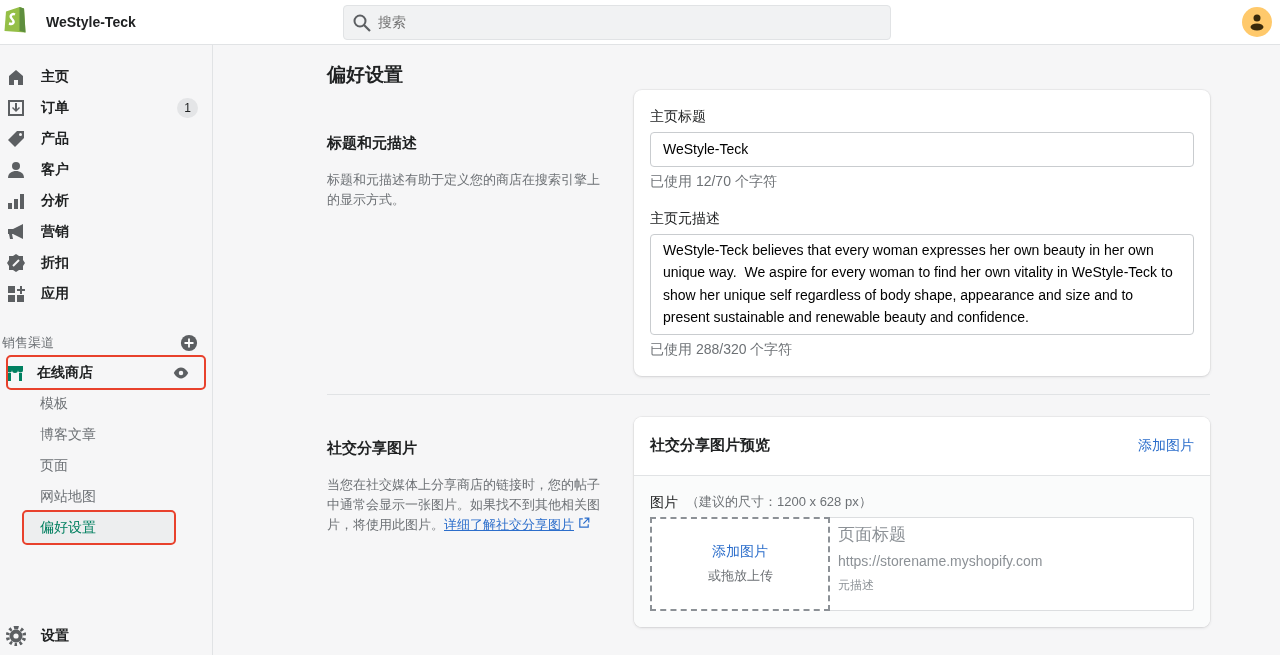  I want to click on nav-item: 分析, so click(106, 200).